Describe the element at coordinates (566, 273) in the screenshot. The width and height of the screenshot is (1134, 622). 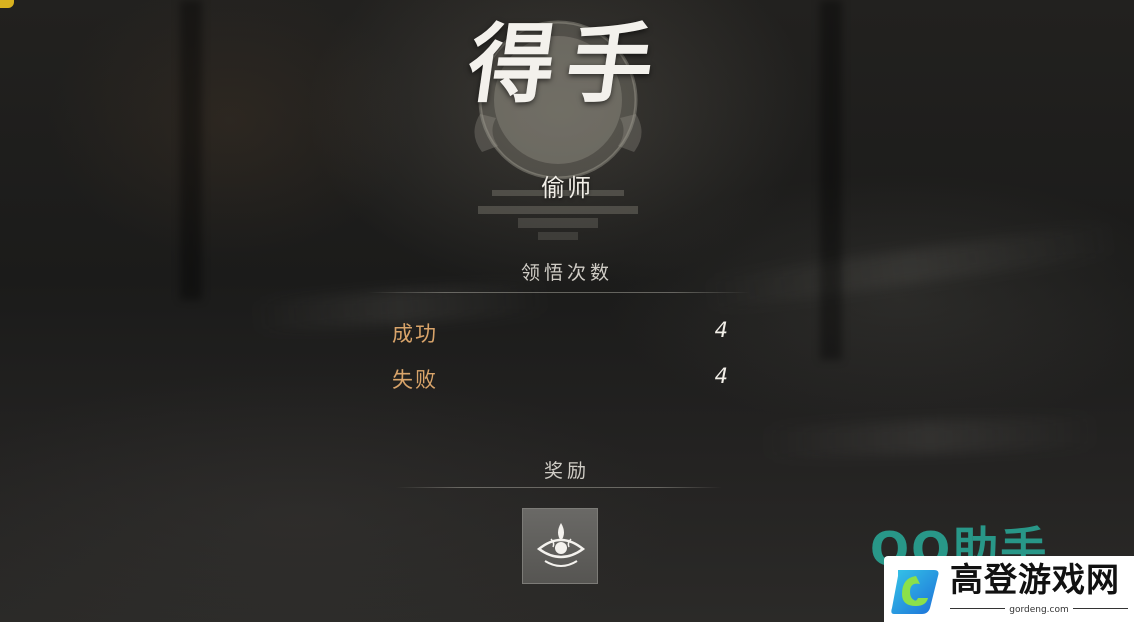
I see `stats-heading: 领悟次数` at that location.